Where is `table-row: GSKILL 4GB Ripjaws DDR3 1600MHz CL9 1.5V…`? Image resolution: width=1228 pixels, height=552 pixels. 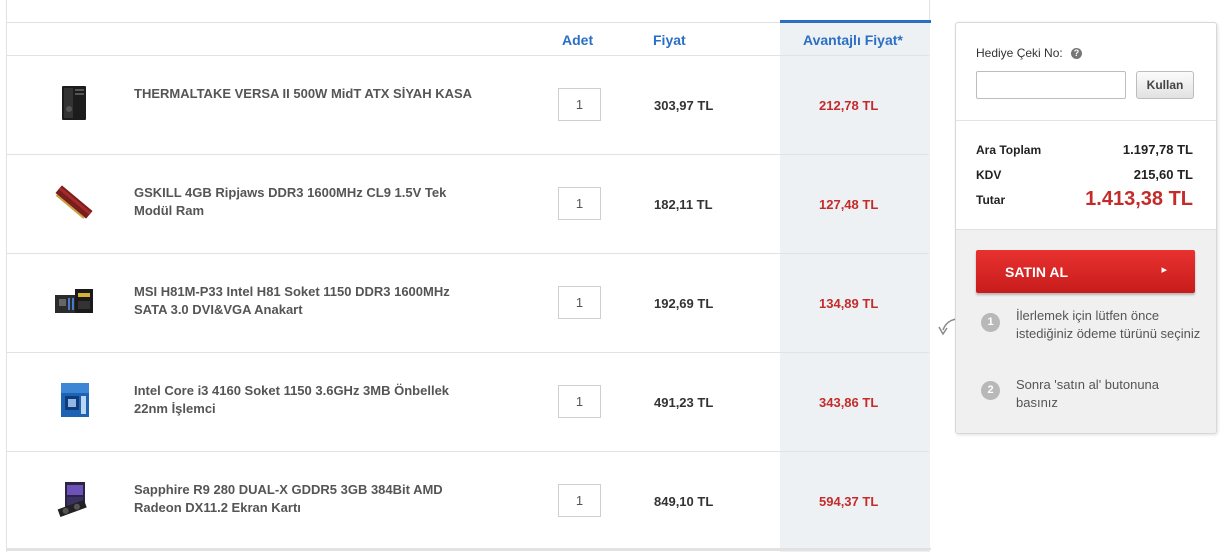 table-row: GSKILL 4GB Ripjaws DDR3 1600MHz CL9 1.5V… is located at coordinates (468, 204).